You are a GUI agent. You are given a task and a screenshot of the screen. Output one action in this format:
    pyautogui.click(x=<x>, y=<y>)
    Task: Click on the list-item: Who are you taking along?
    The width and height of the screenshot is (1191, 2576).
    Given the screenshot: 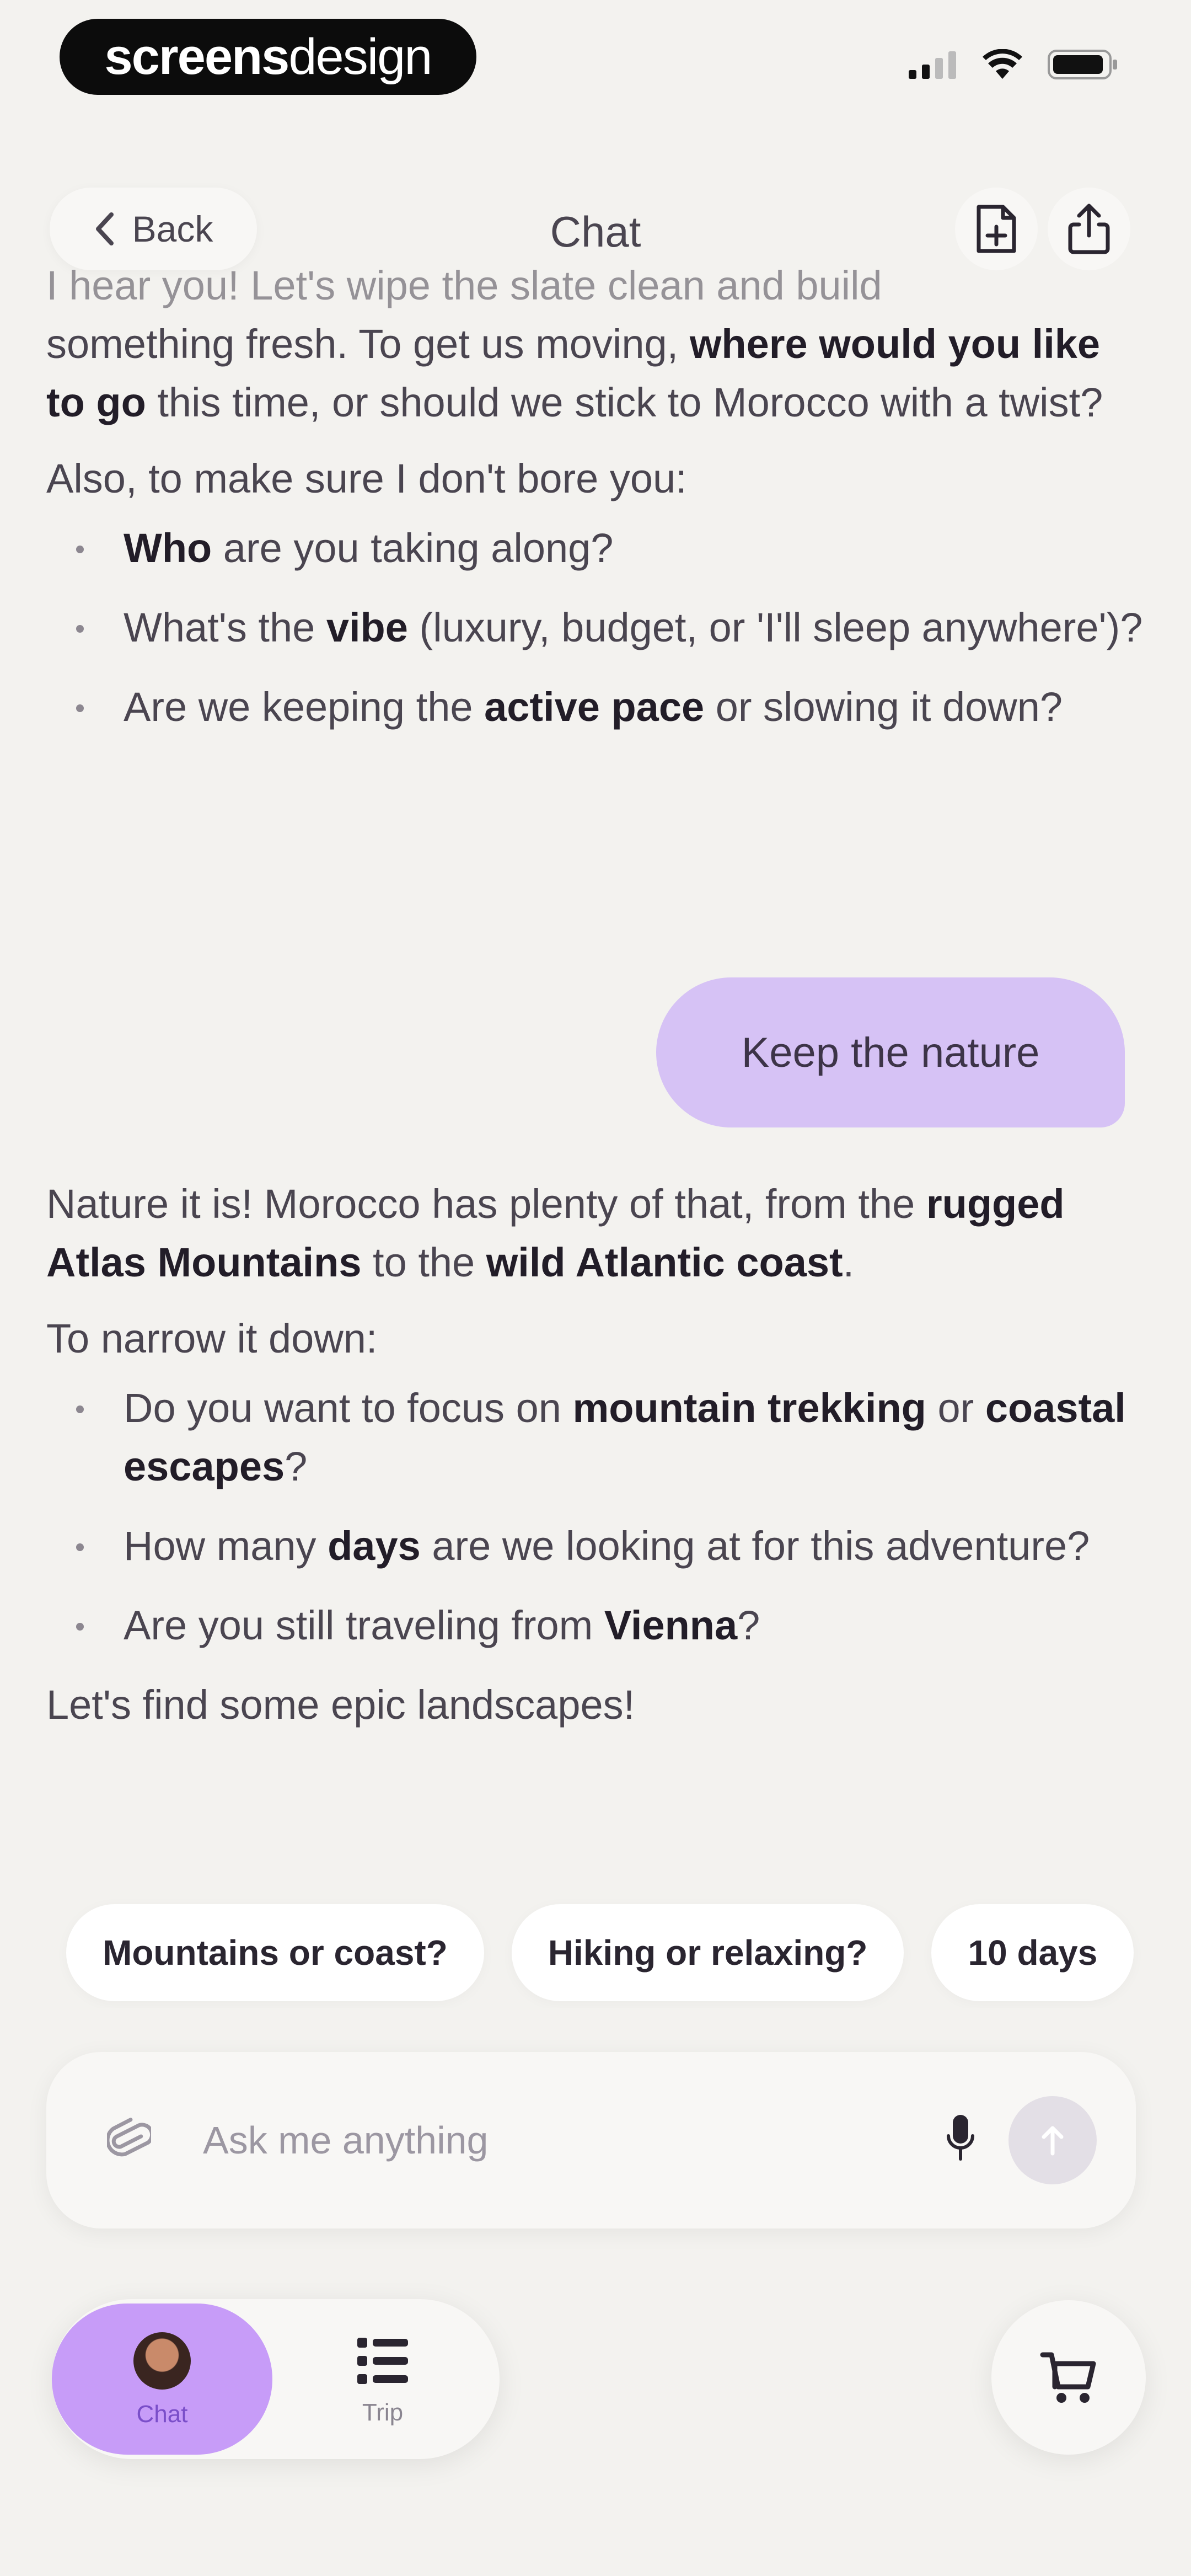 What is the action you would take?
    pyautogui.click(x=595, y=548)
    